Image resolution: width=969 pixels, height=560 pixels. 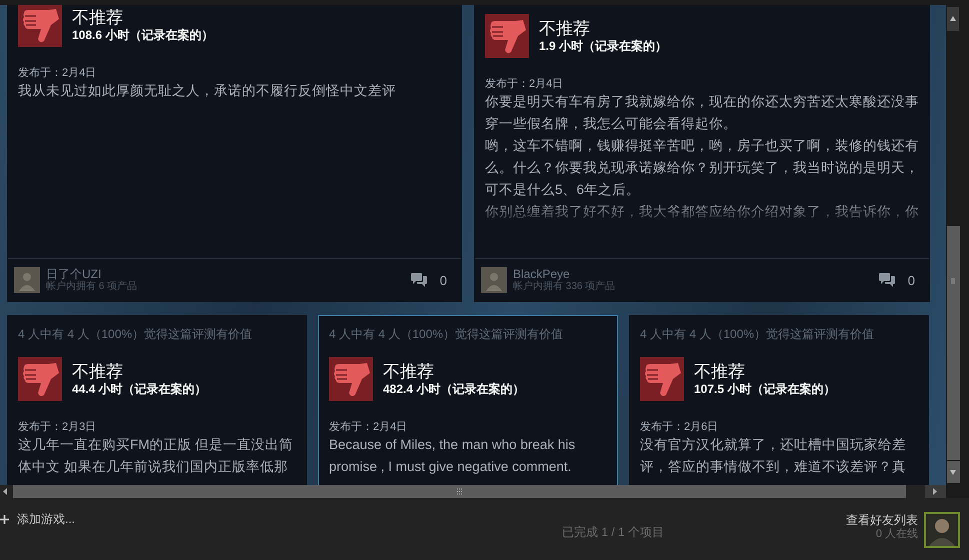 What do you see at coordinates (702, 113) in the screenshot?
I see `review-text: 你要是明天有车有房了我就嫁给你，现在的你还太穷苦还太寒酸还没事穿一些假名牌，我怎么可能会看得起你。` at bounding box center [702, 113].